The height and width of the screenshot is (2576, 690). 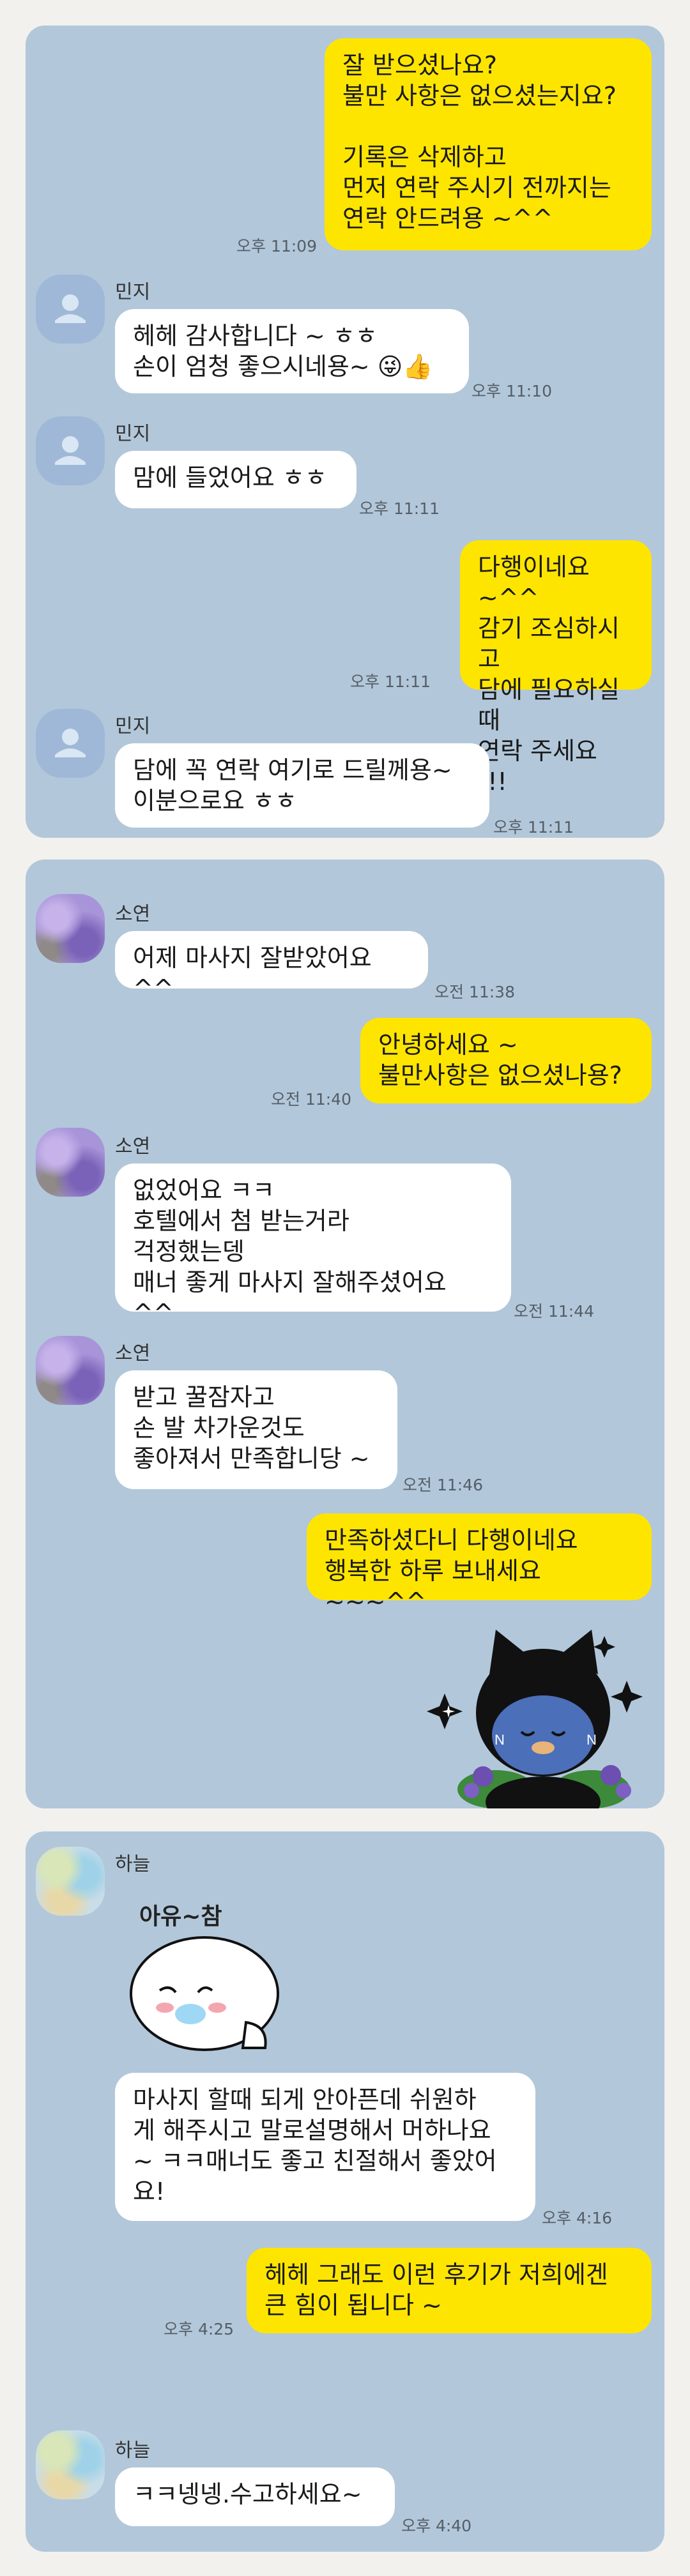 What do you see at coordinates (474, 992) in the screenshot?
I see `message-time: 오전 11:38` at bounding box center [474, 992].